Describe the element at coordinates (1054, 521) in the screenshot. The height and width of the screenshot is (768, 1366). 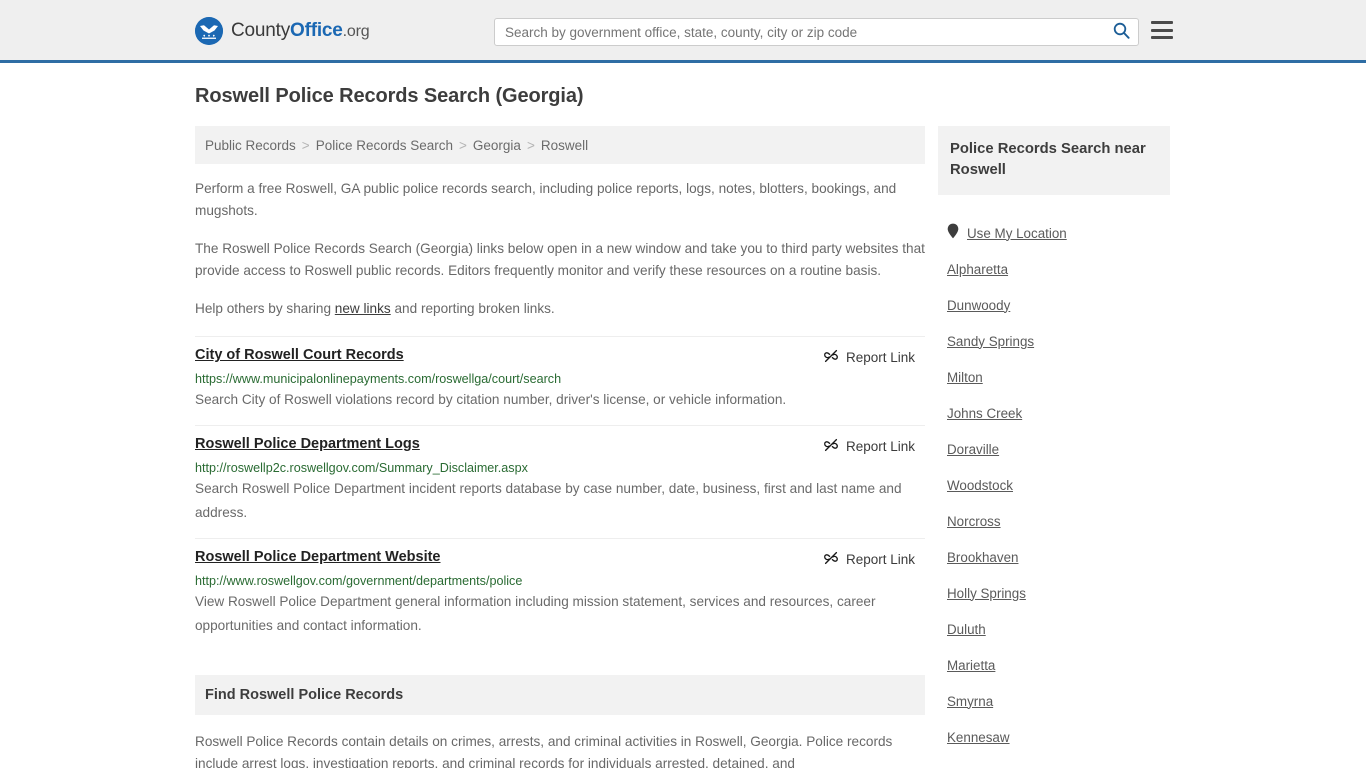
I see `sidebar-item-norcross: Norcross` at that location.